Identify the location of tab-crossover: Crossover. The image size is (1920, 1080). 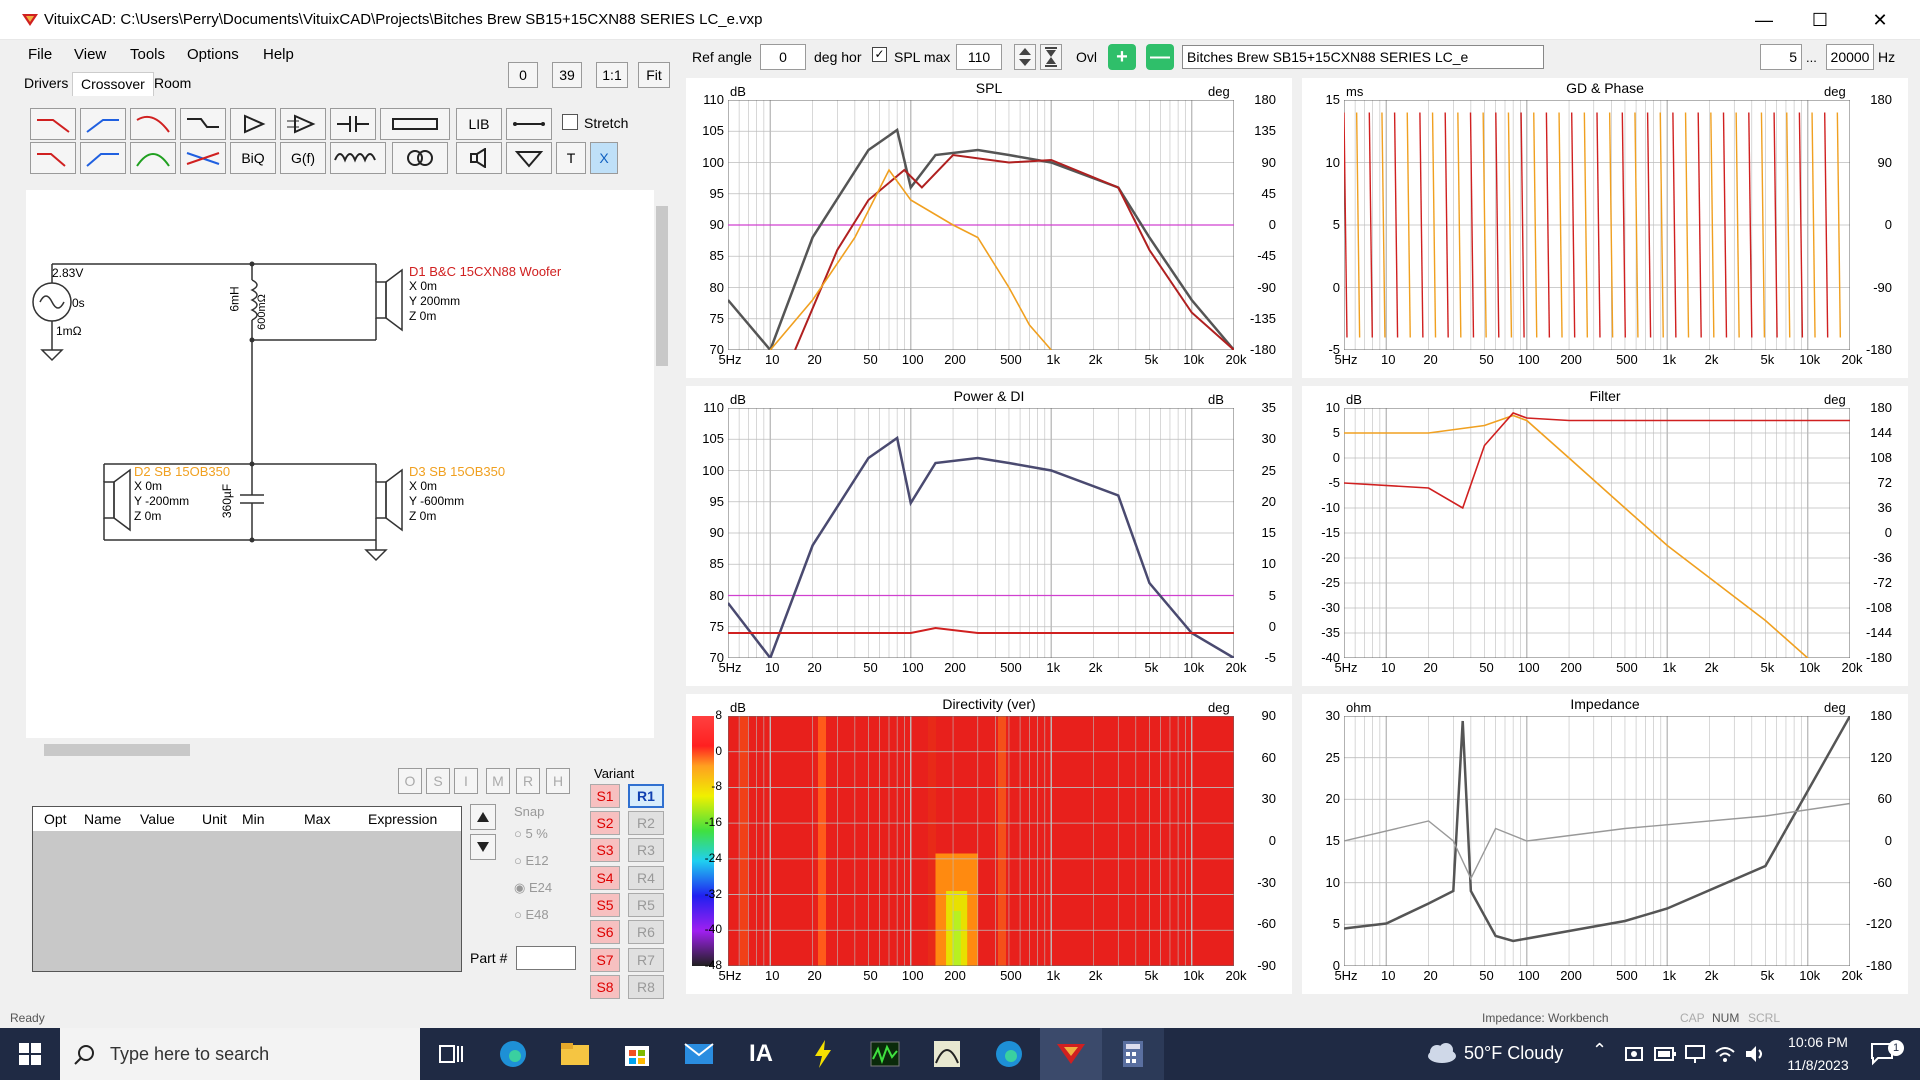
(113, 84).